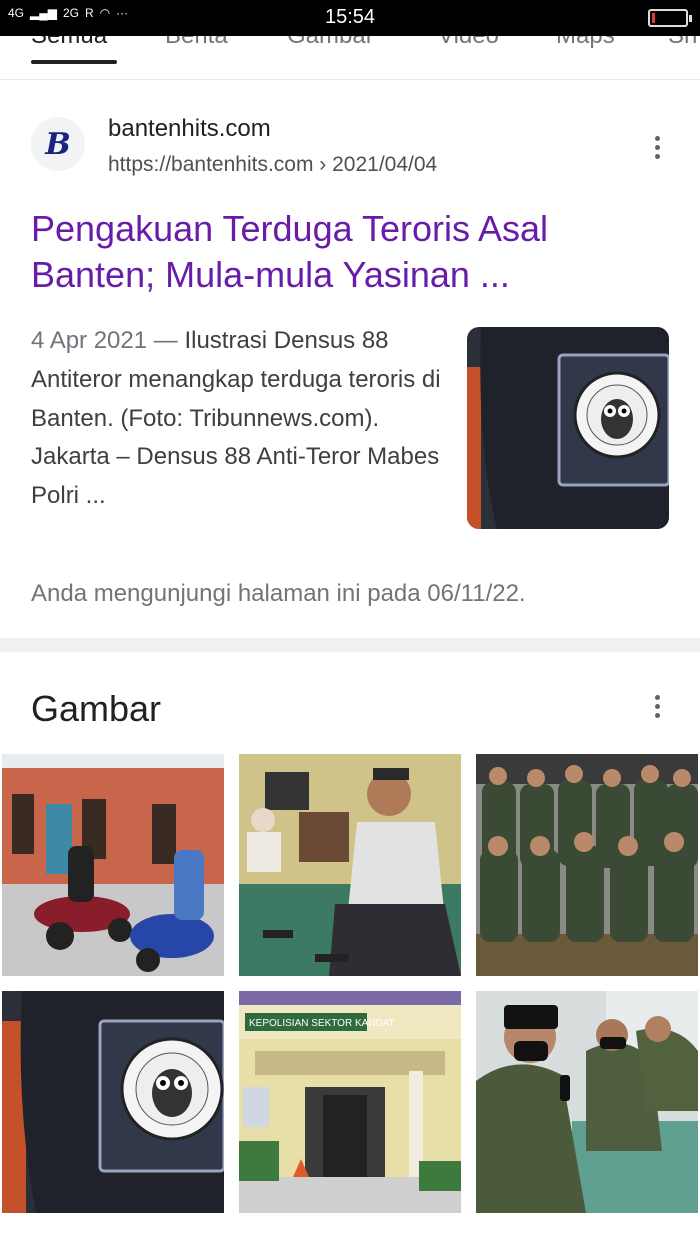 This screenshot has width=700, height=1244. Describe the element at coordinates (585, 43) in the screenshot. I see `tab-maps: Maps` at that location.